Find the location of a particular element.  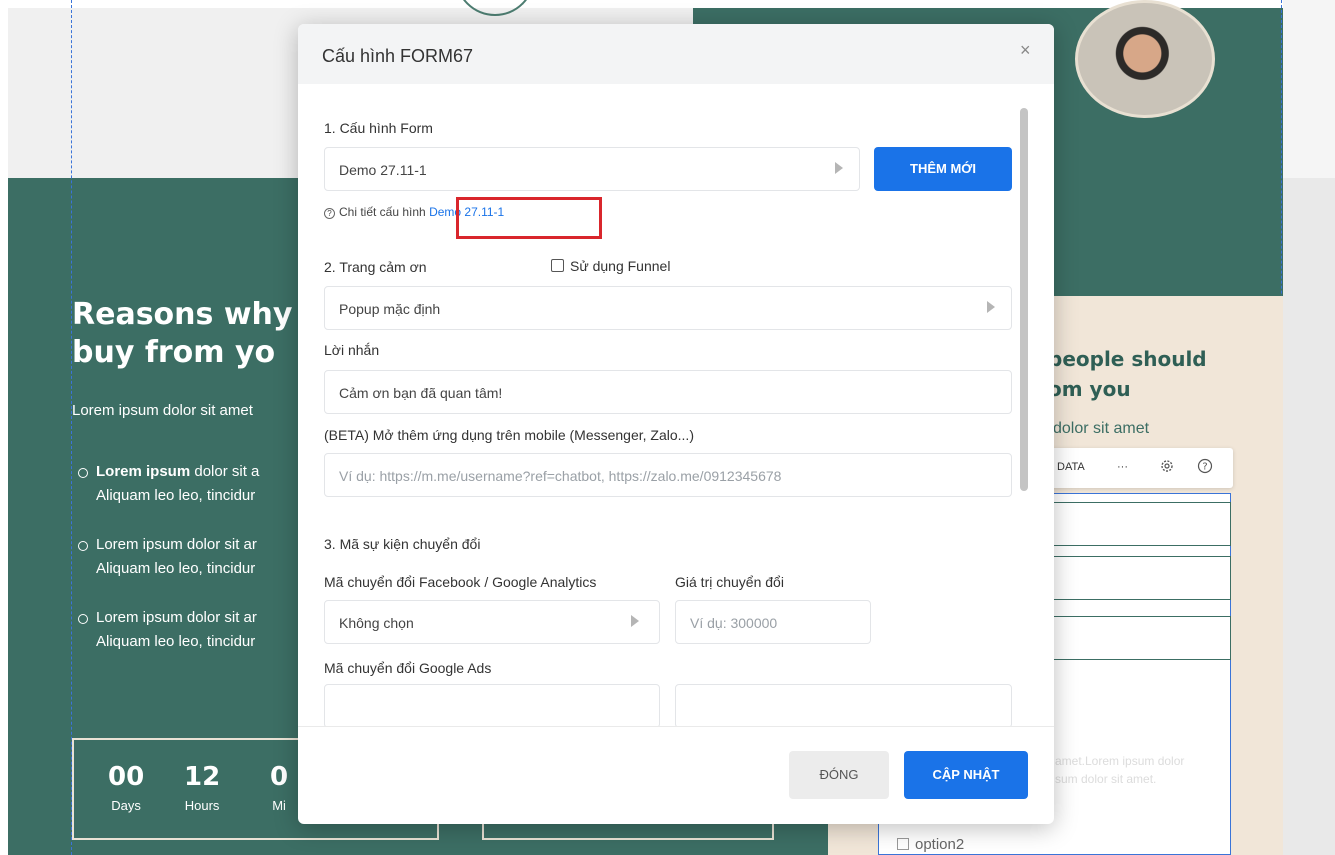

section-conversion-label: 3. Mã sự kiện chuyển đổi is located at coordinates (402, 544).